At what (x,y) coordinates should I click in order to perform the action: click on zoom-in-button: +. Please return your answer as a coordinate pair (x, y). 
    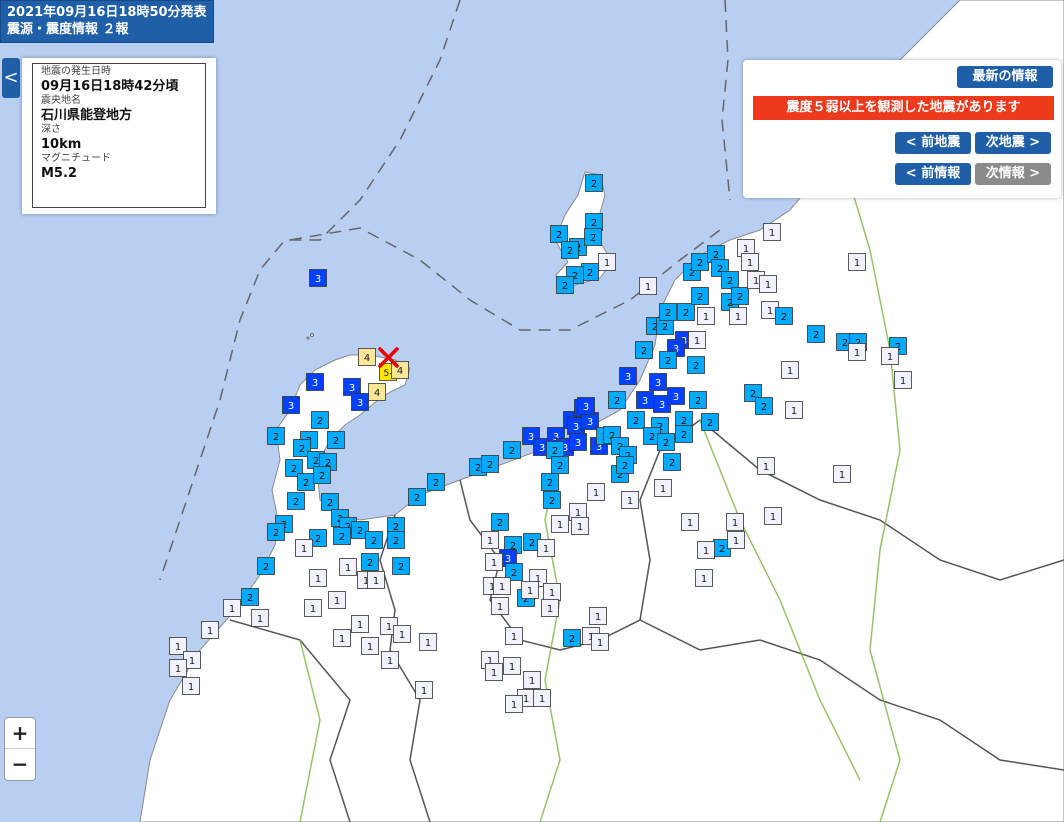
    Looking at the image, I should click on (20, 733).